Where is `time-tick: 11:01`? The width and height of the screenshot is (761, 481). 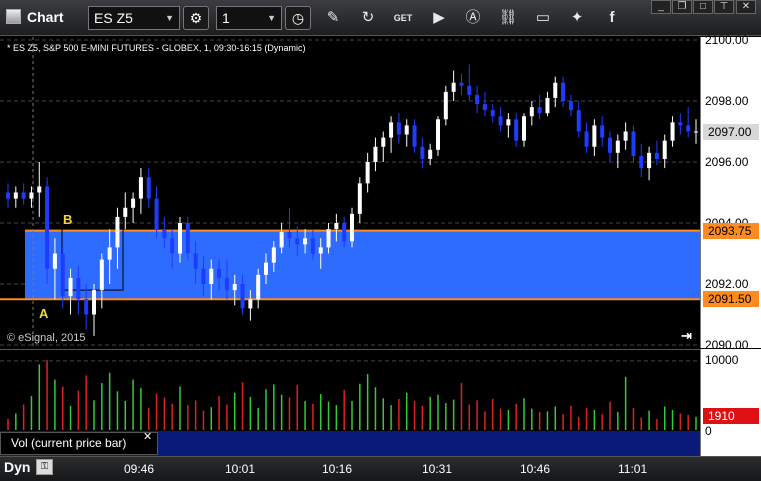 time-tick: 11:01 is located at coordinates (633, 469).